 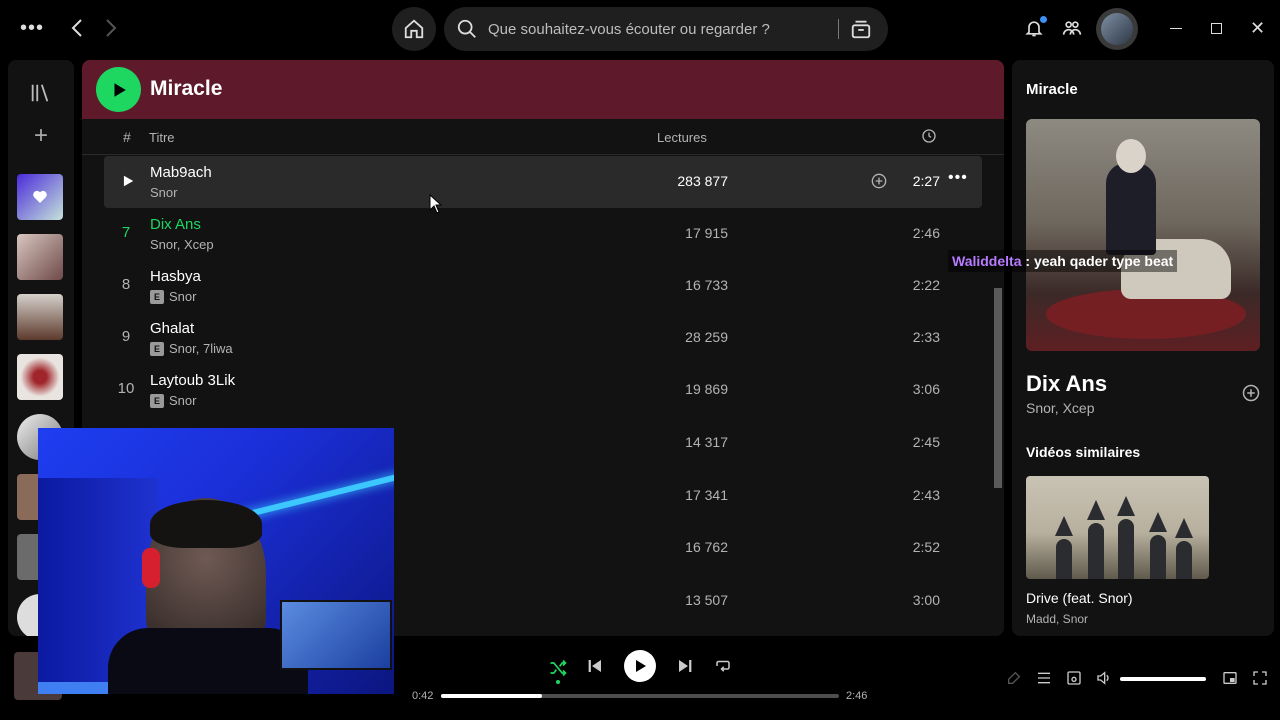 I want to click on maximize-window-icon, so click(x=1216, y=28).